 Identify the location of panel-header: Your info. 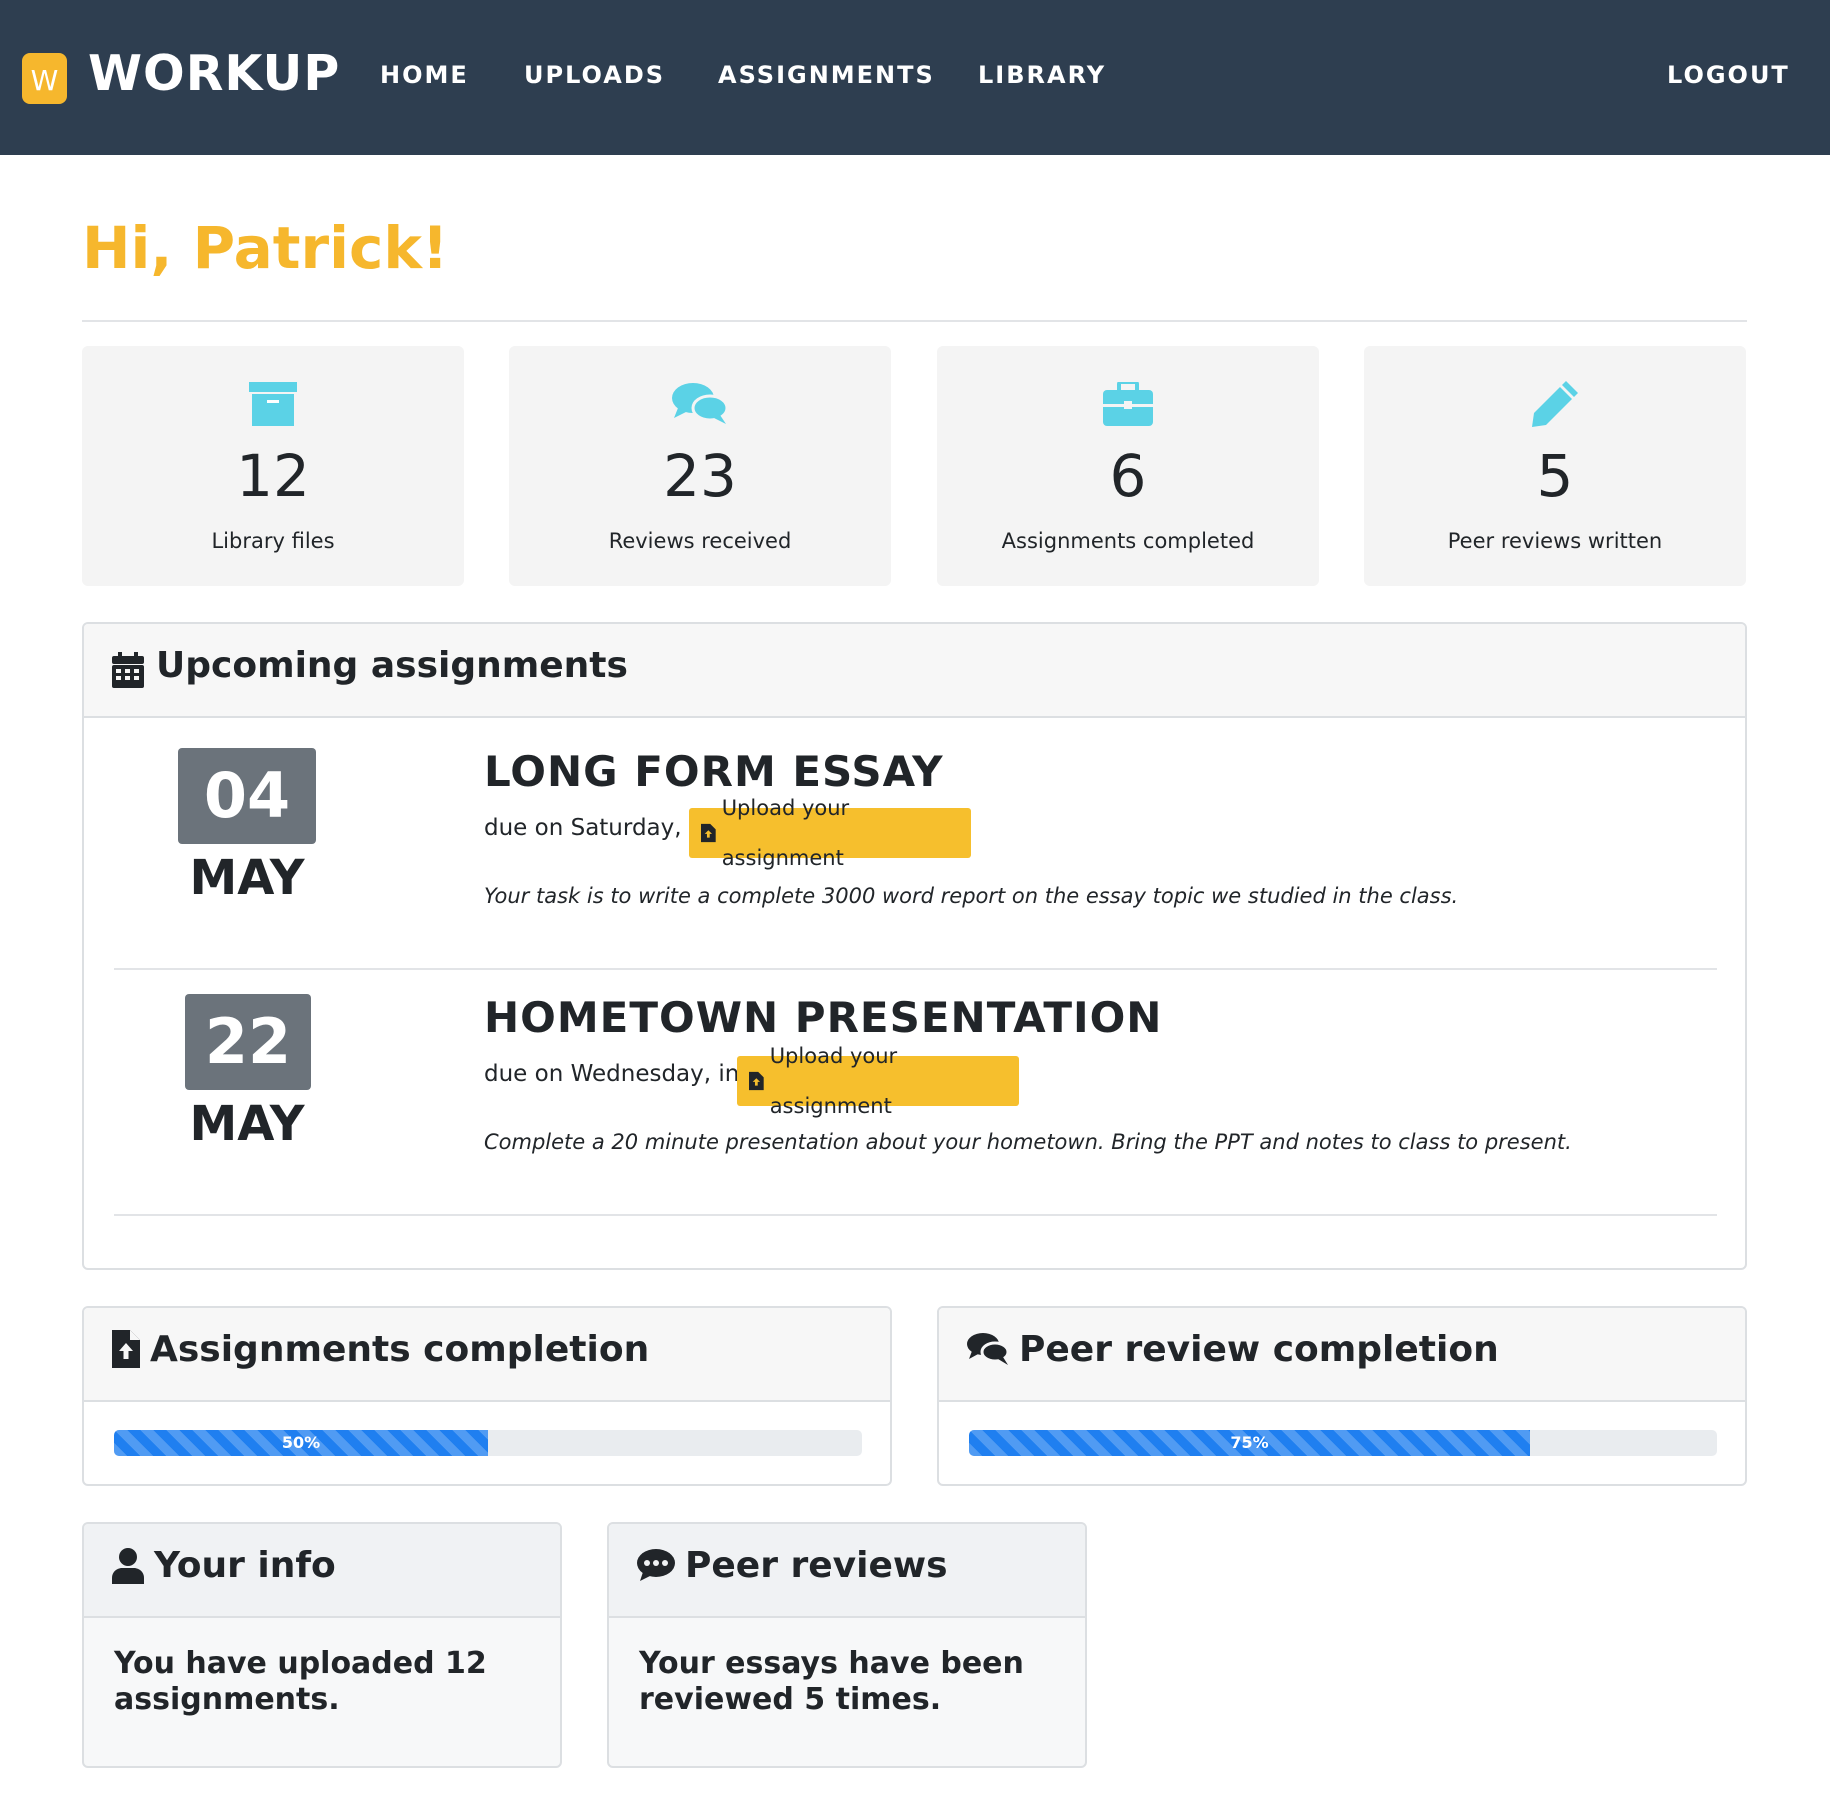
(322, 1571).